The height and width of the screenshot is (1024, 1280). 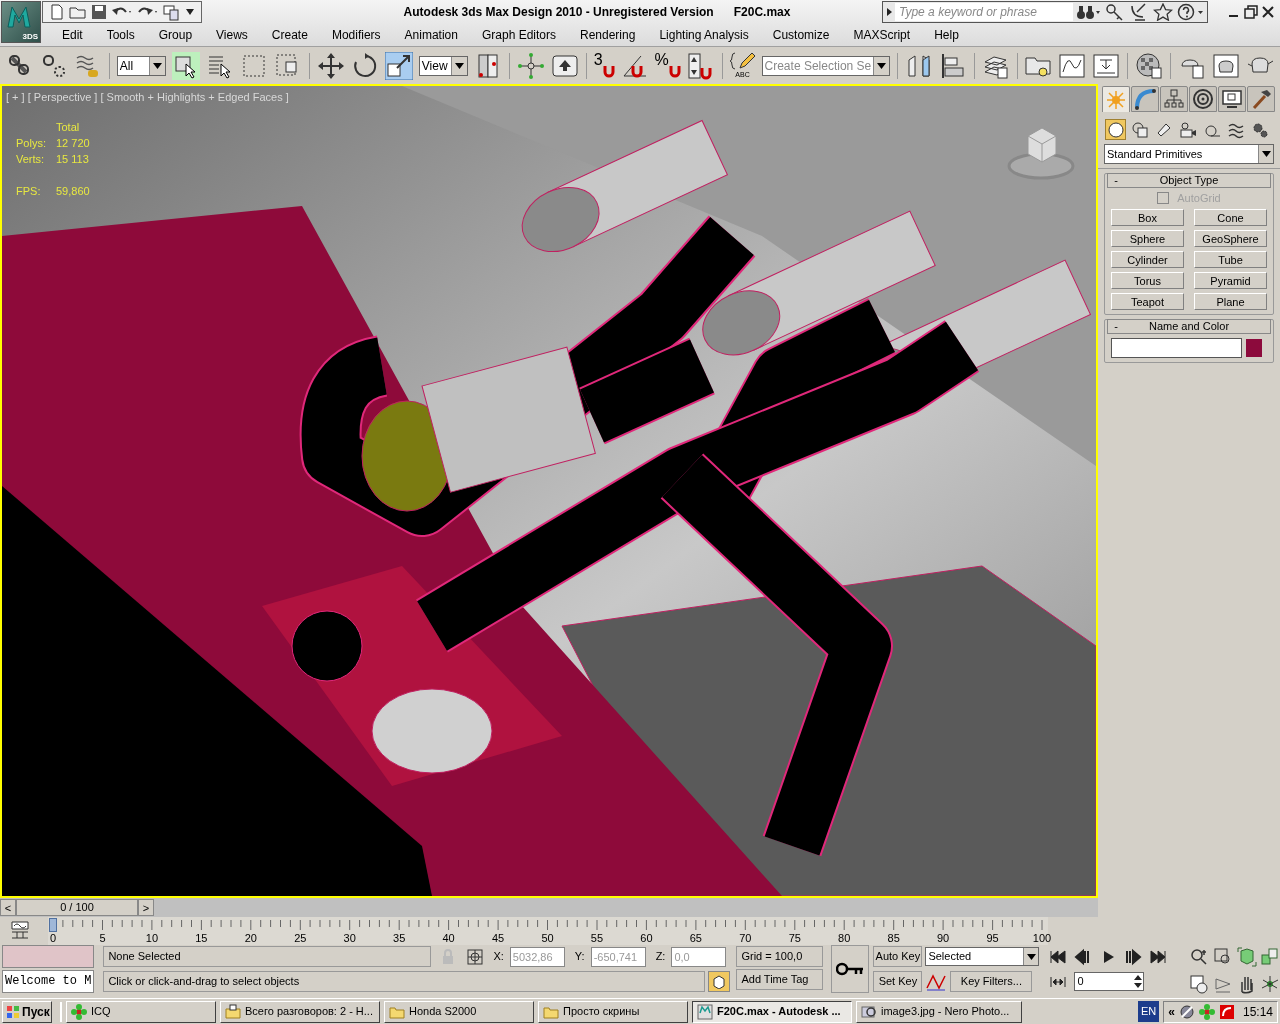 What do you see at coordinates (141, 1011) in the screenshot?
I see `taskbar-button: ICQ` at bounding box center [141, 1011].